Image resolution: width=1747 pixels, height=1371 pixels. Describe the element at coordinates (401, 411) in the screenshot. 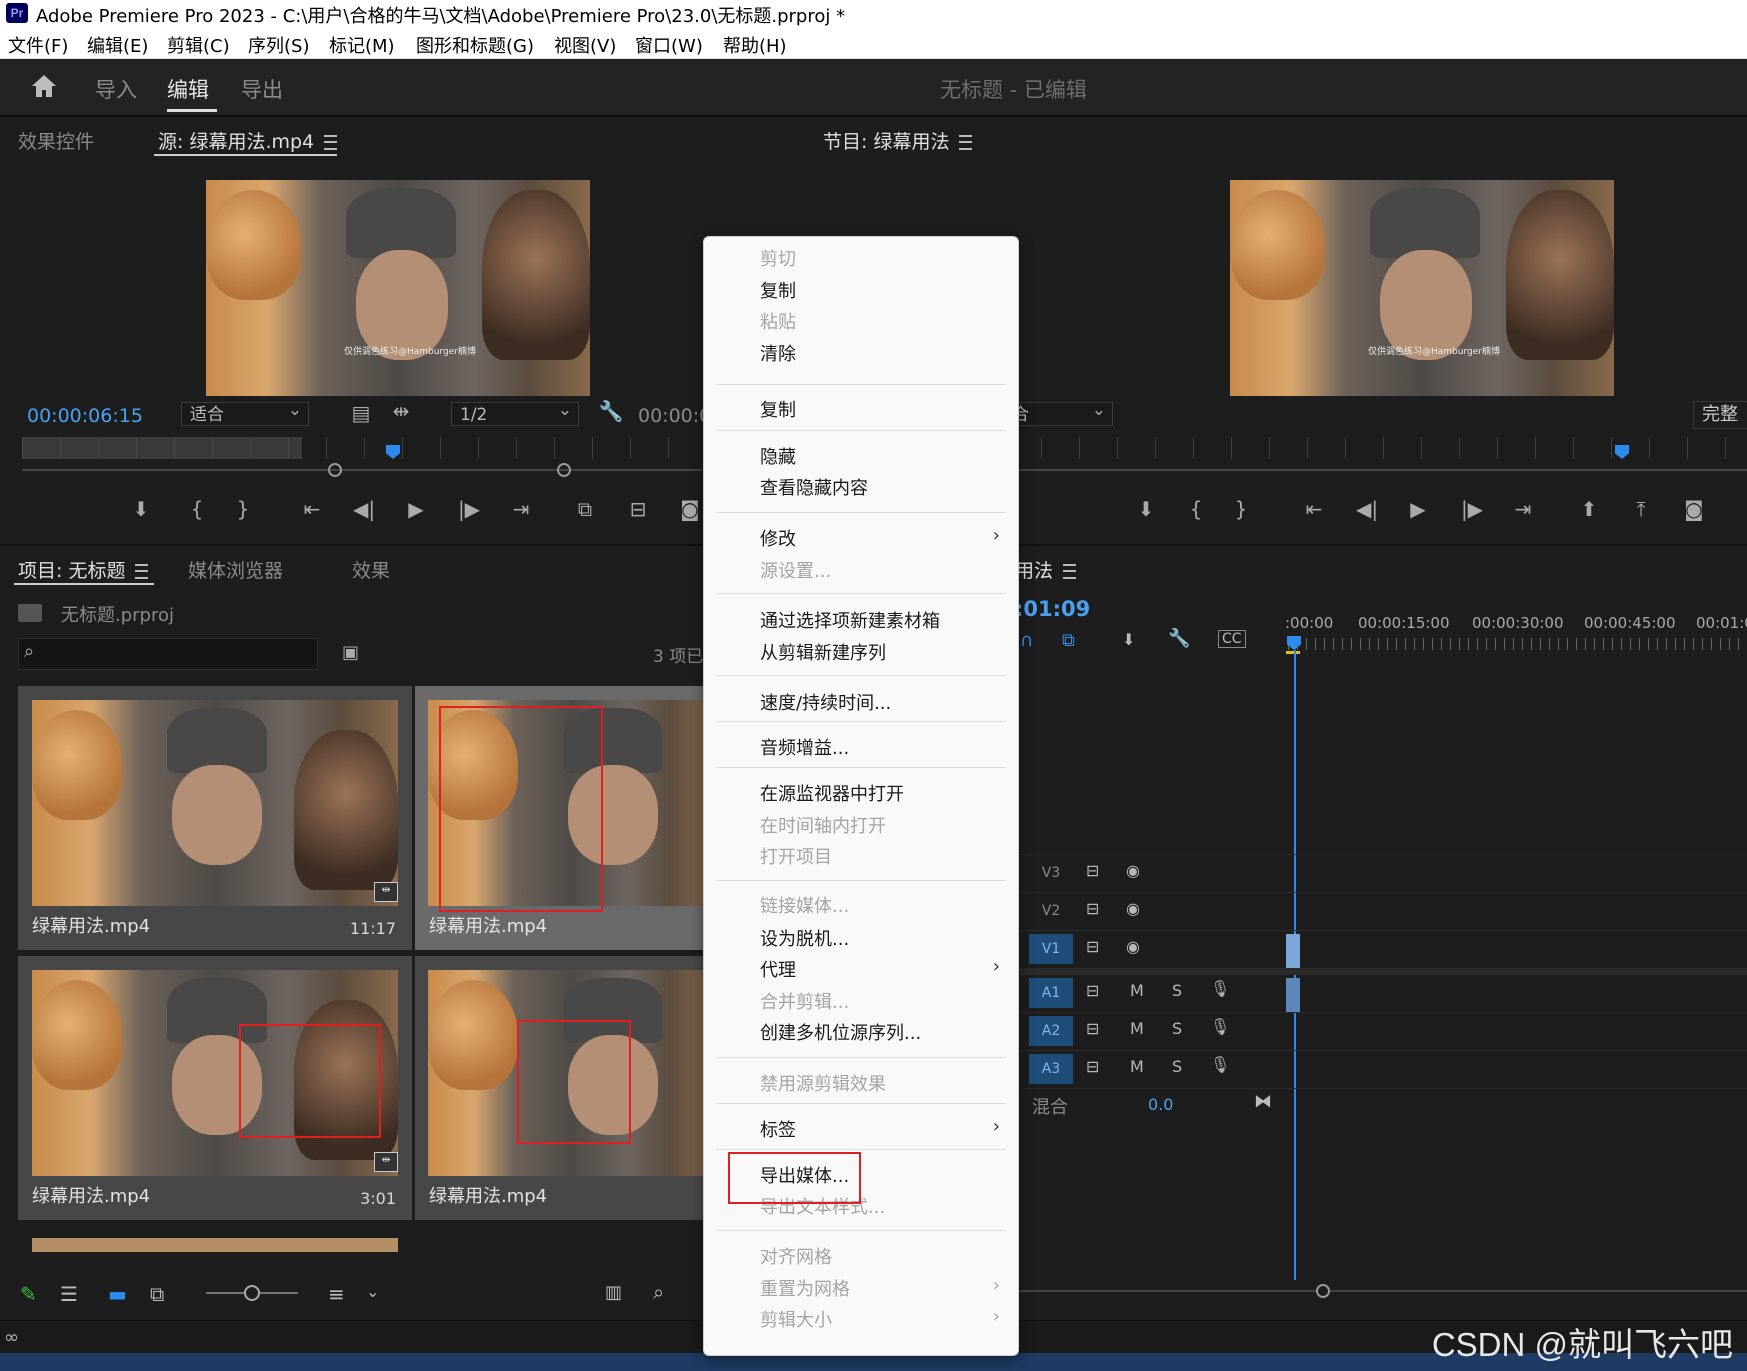

I see `insert-icon: ⇹` at that location.